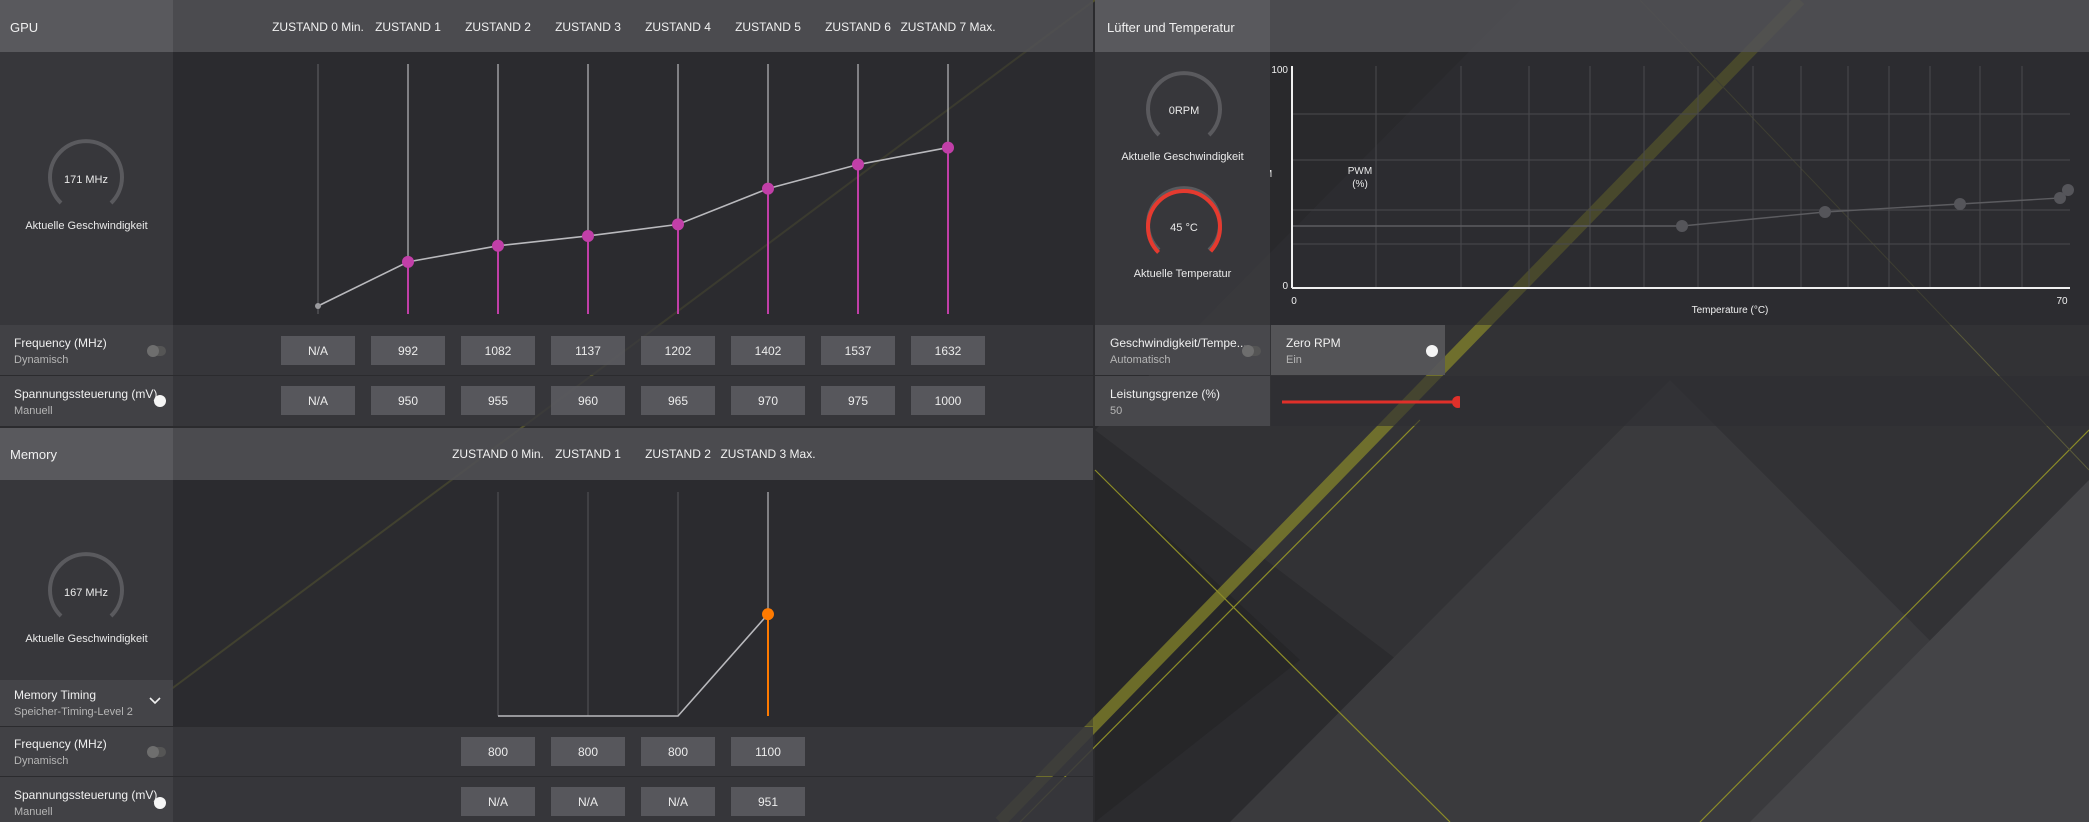 This screenshot has height=822, width=2089. What do you see at coordinates (160, 401) in the screenshot?
I see `gpu-voltage-toggle` at bounding box center [160, 401].